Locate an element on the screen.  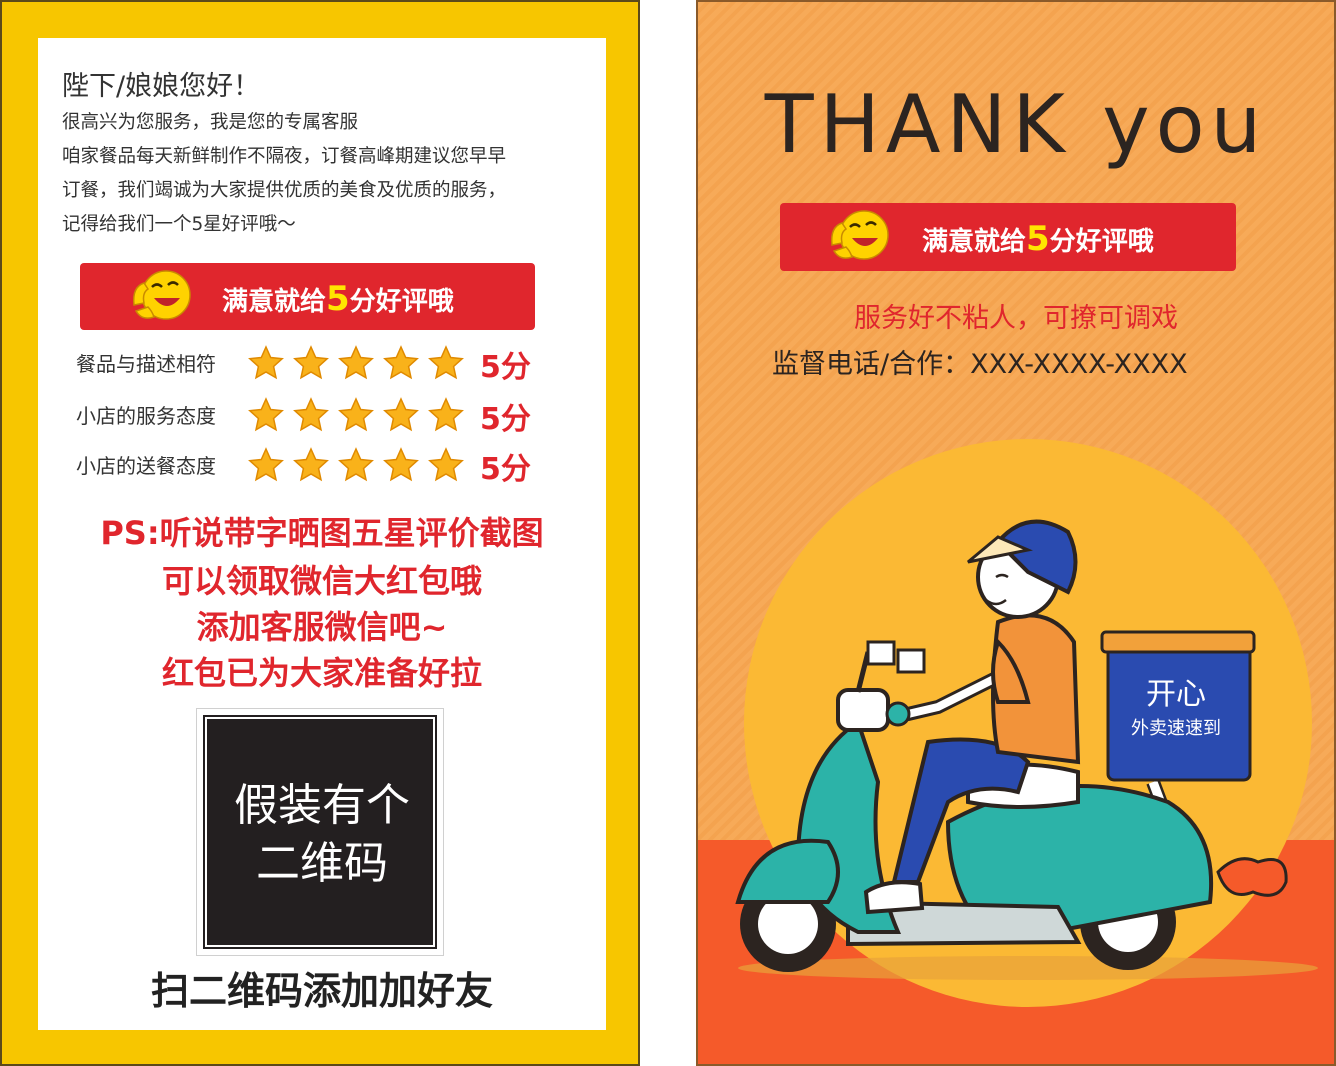
rating-label: 小店的服务态度 is located at coordinates (146, 416).